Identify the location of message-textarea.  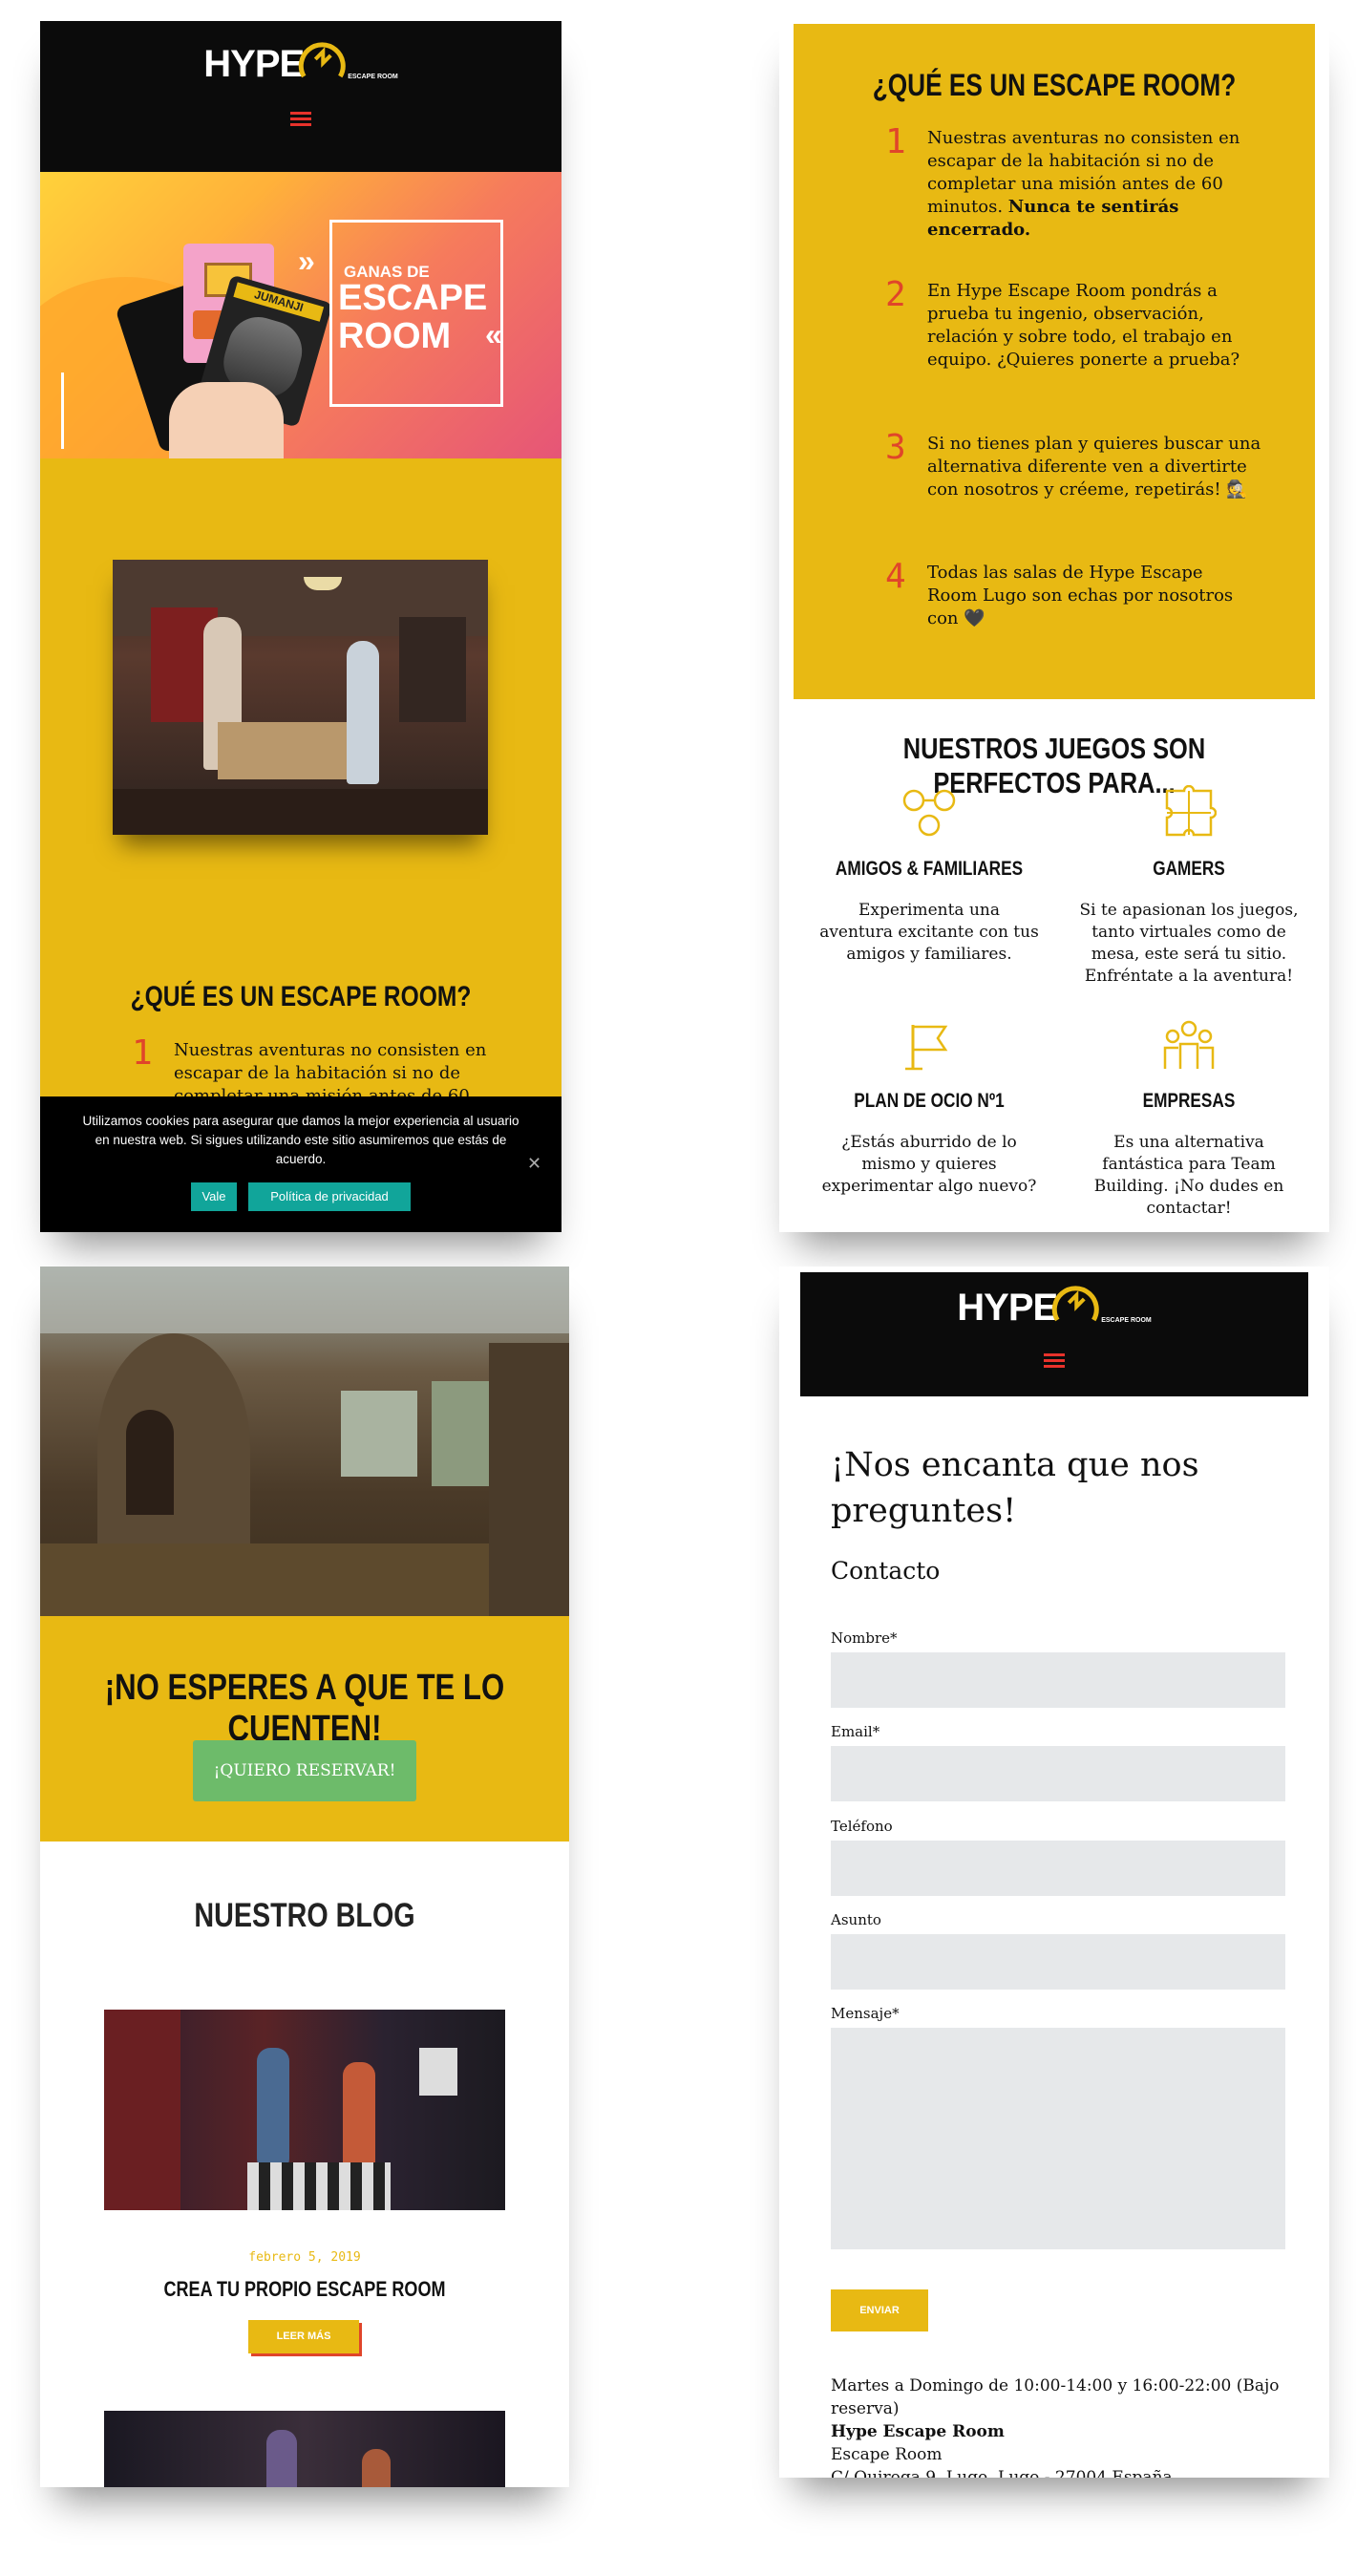
(1058, 2138).